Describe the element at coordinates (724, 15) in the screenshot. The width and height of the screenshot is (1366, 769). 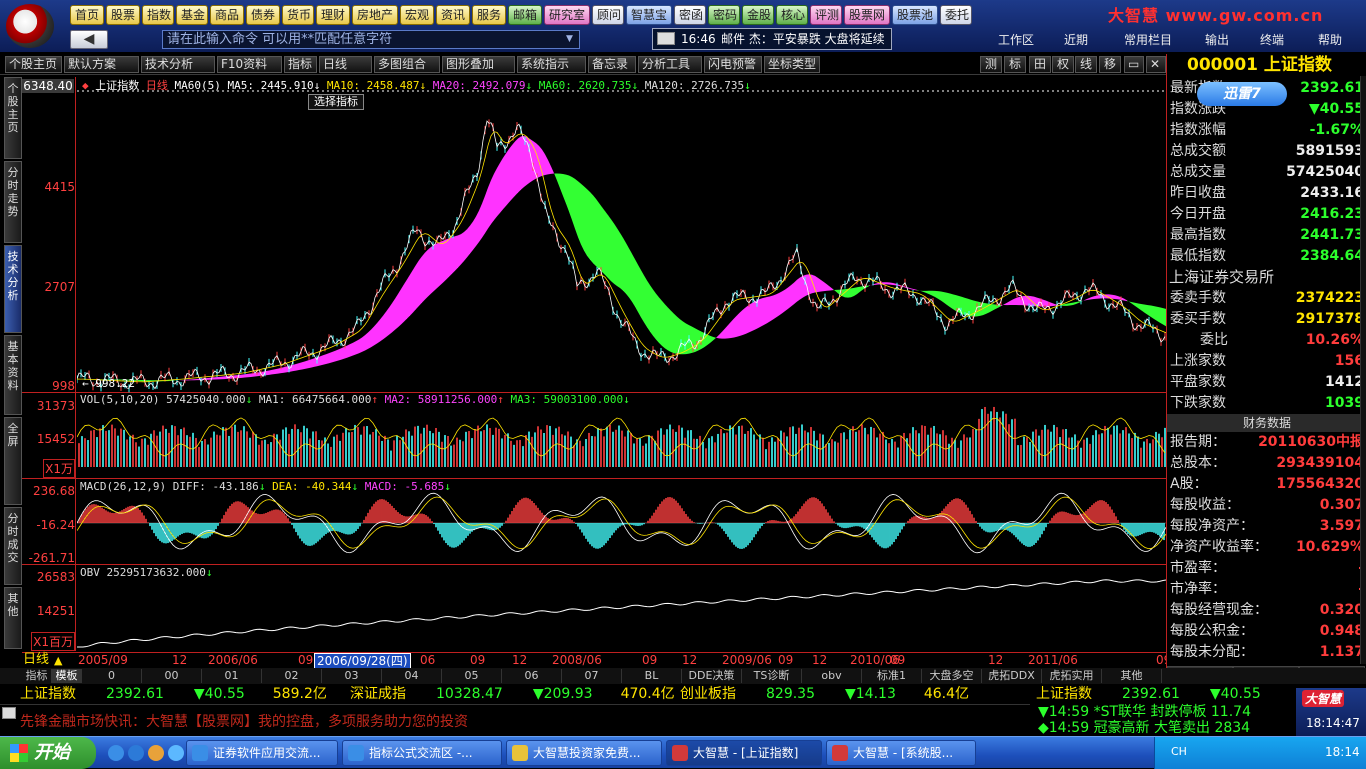
I see `nav-button-17: 密码` at that location.